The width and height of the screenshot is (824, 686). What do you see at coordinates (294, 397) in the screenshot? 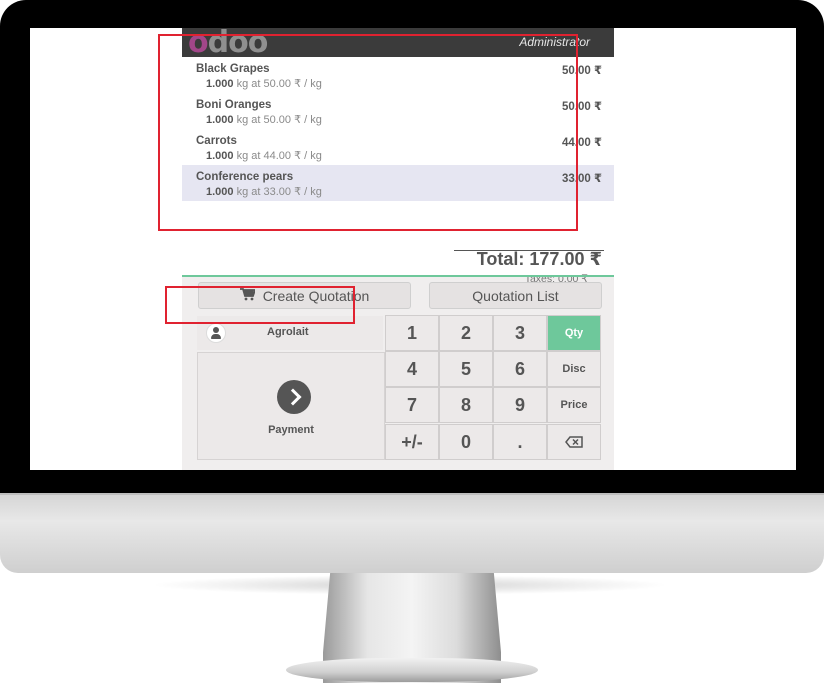
I see `chevron-right-icon` at bounding box center [294, 397].